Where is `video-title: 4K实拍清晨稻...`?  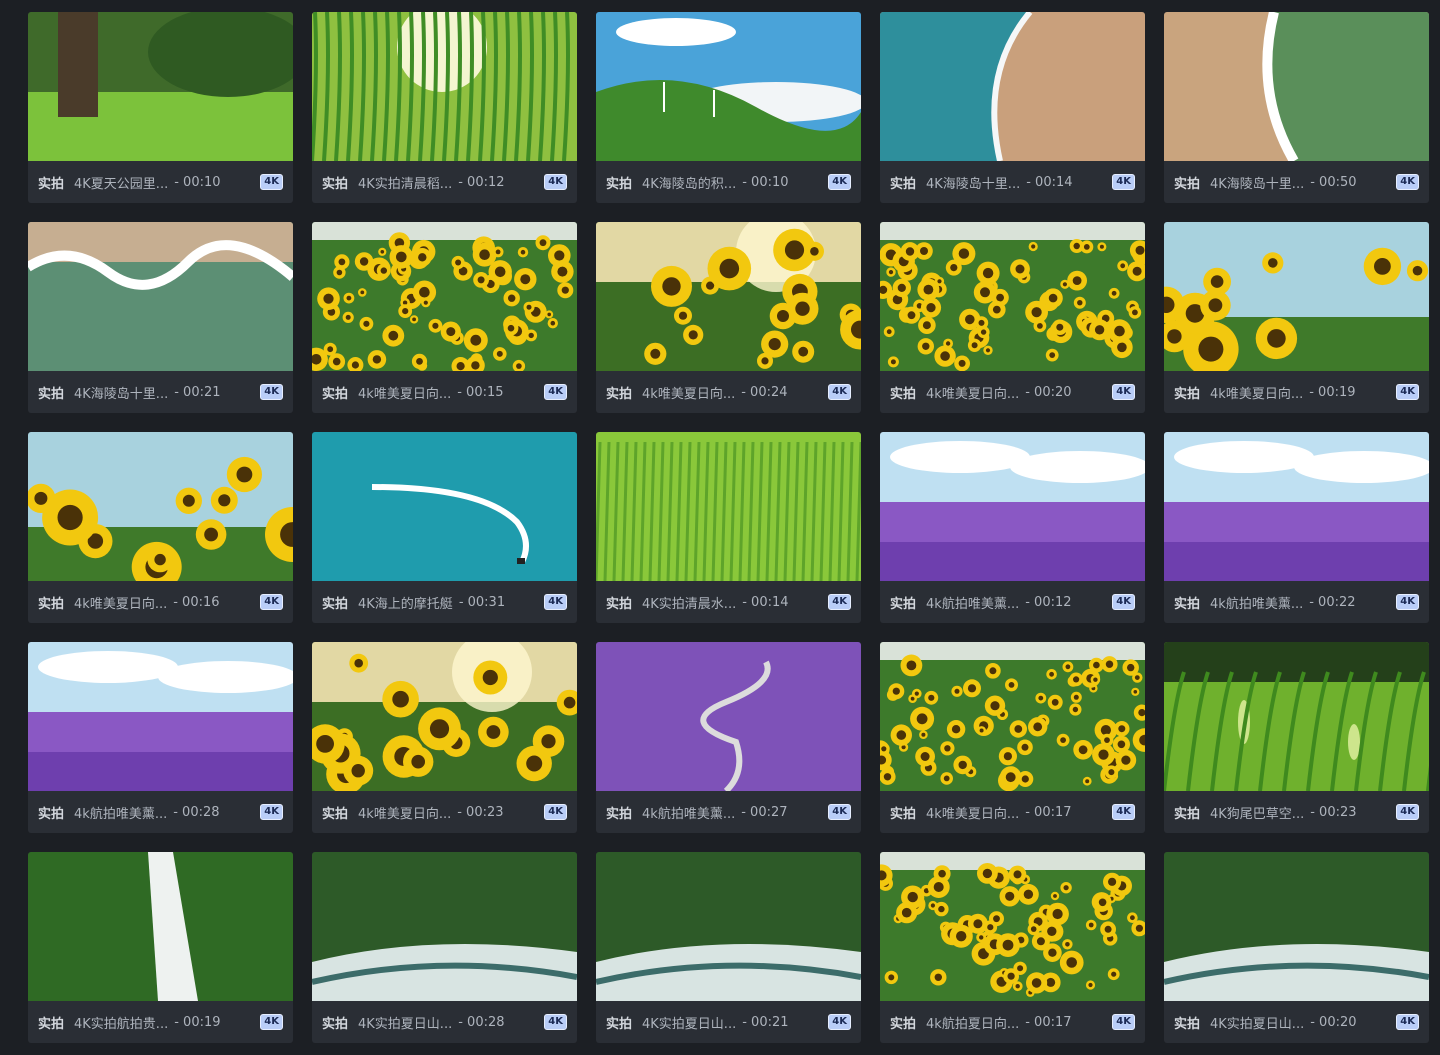 video-title: 4K实拍清晨稻... is located at coordinates (405, 182).